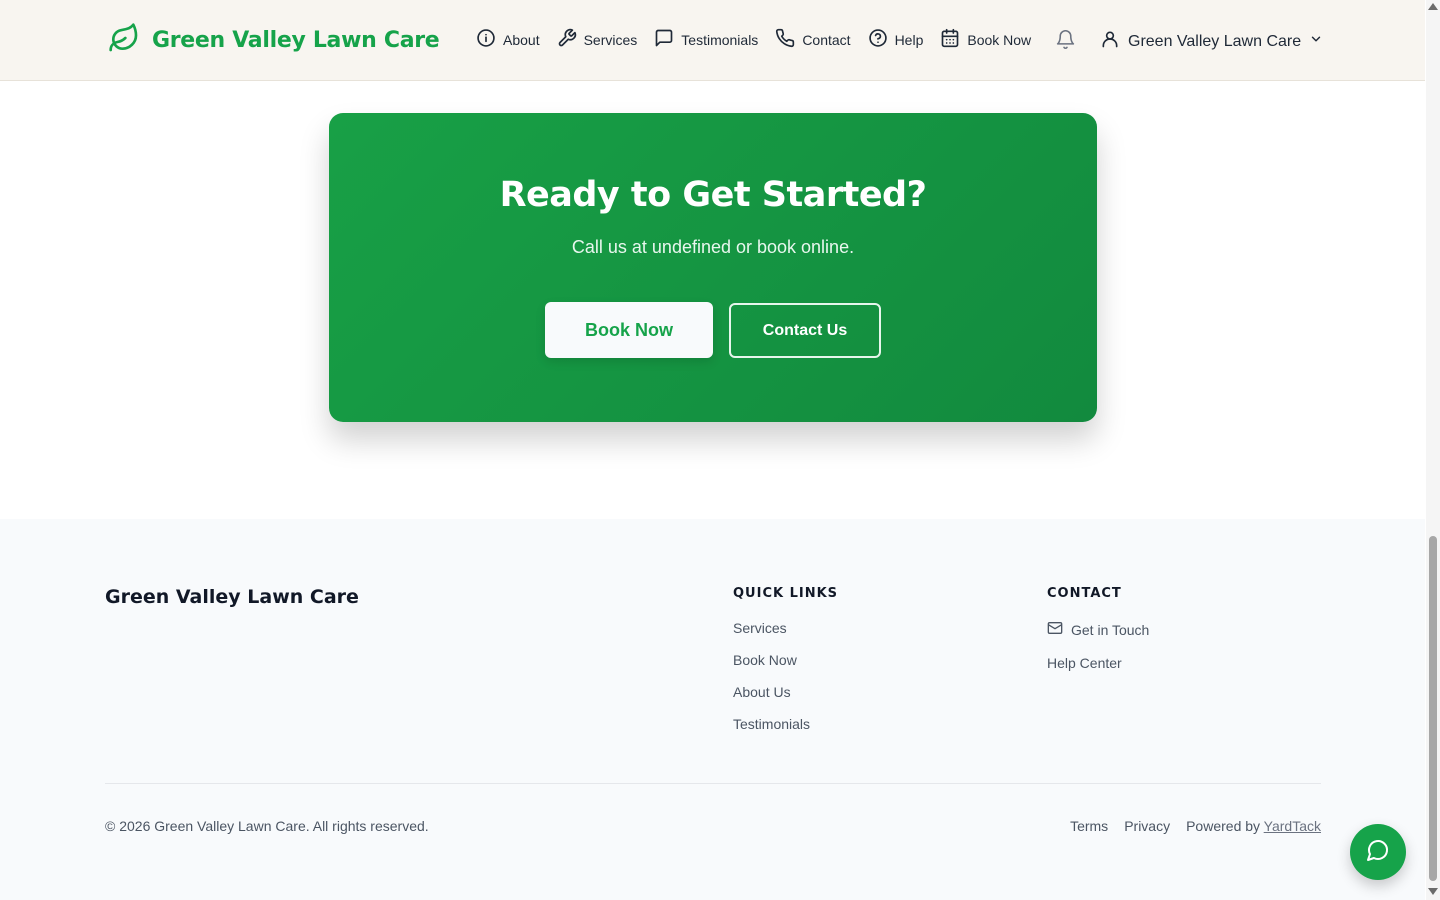 This screenshot has height=900, width=1440. Describe the element at coordinates (1433, 450) in the screenshot. I see `page-scrollbar` at that location.